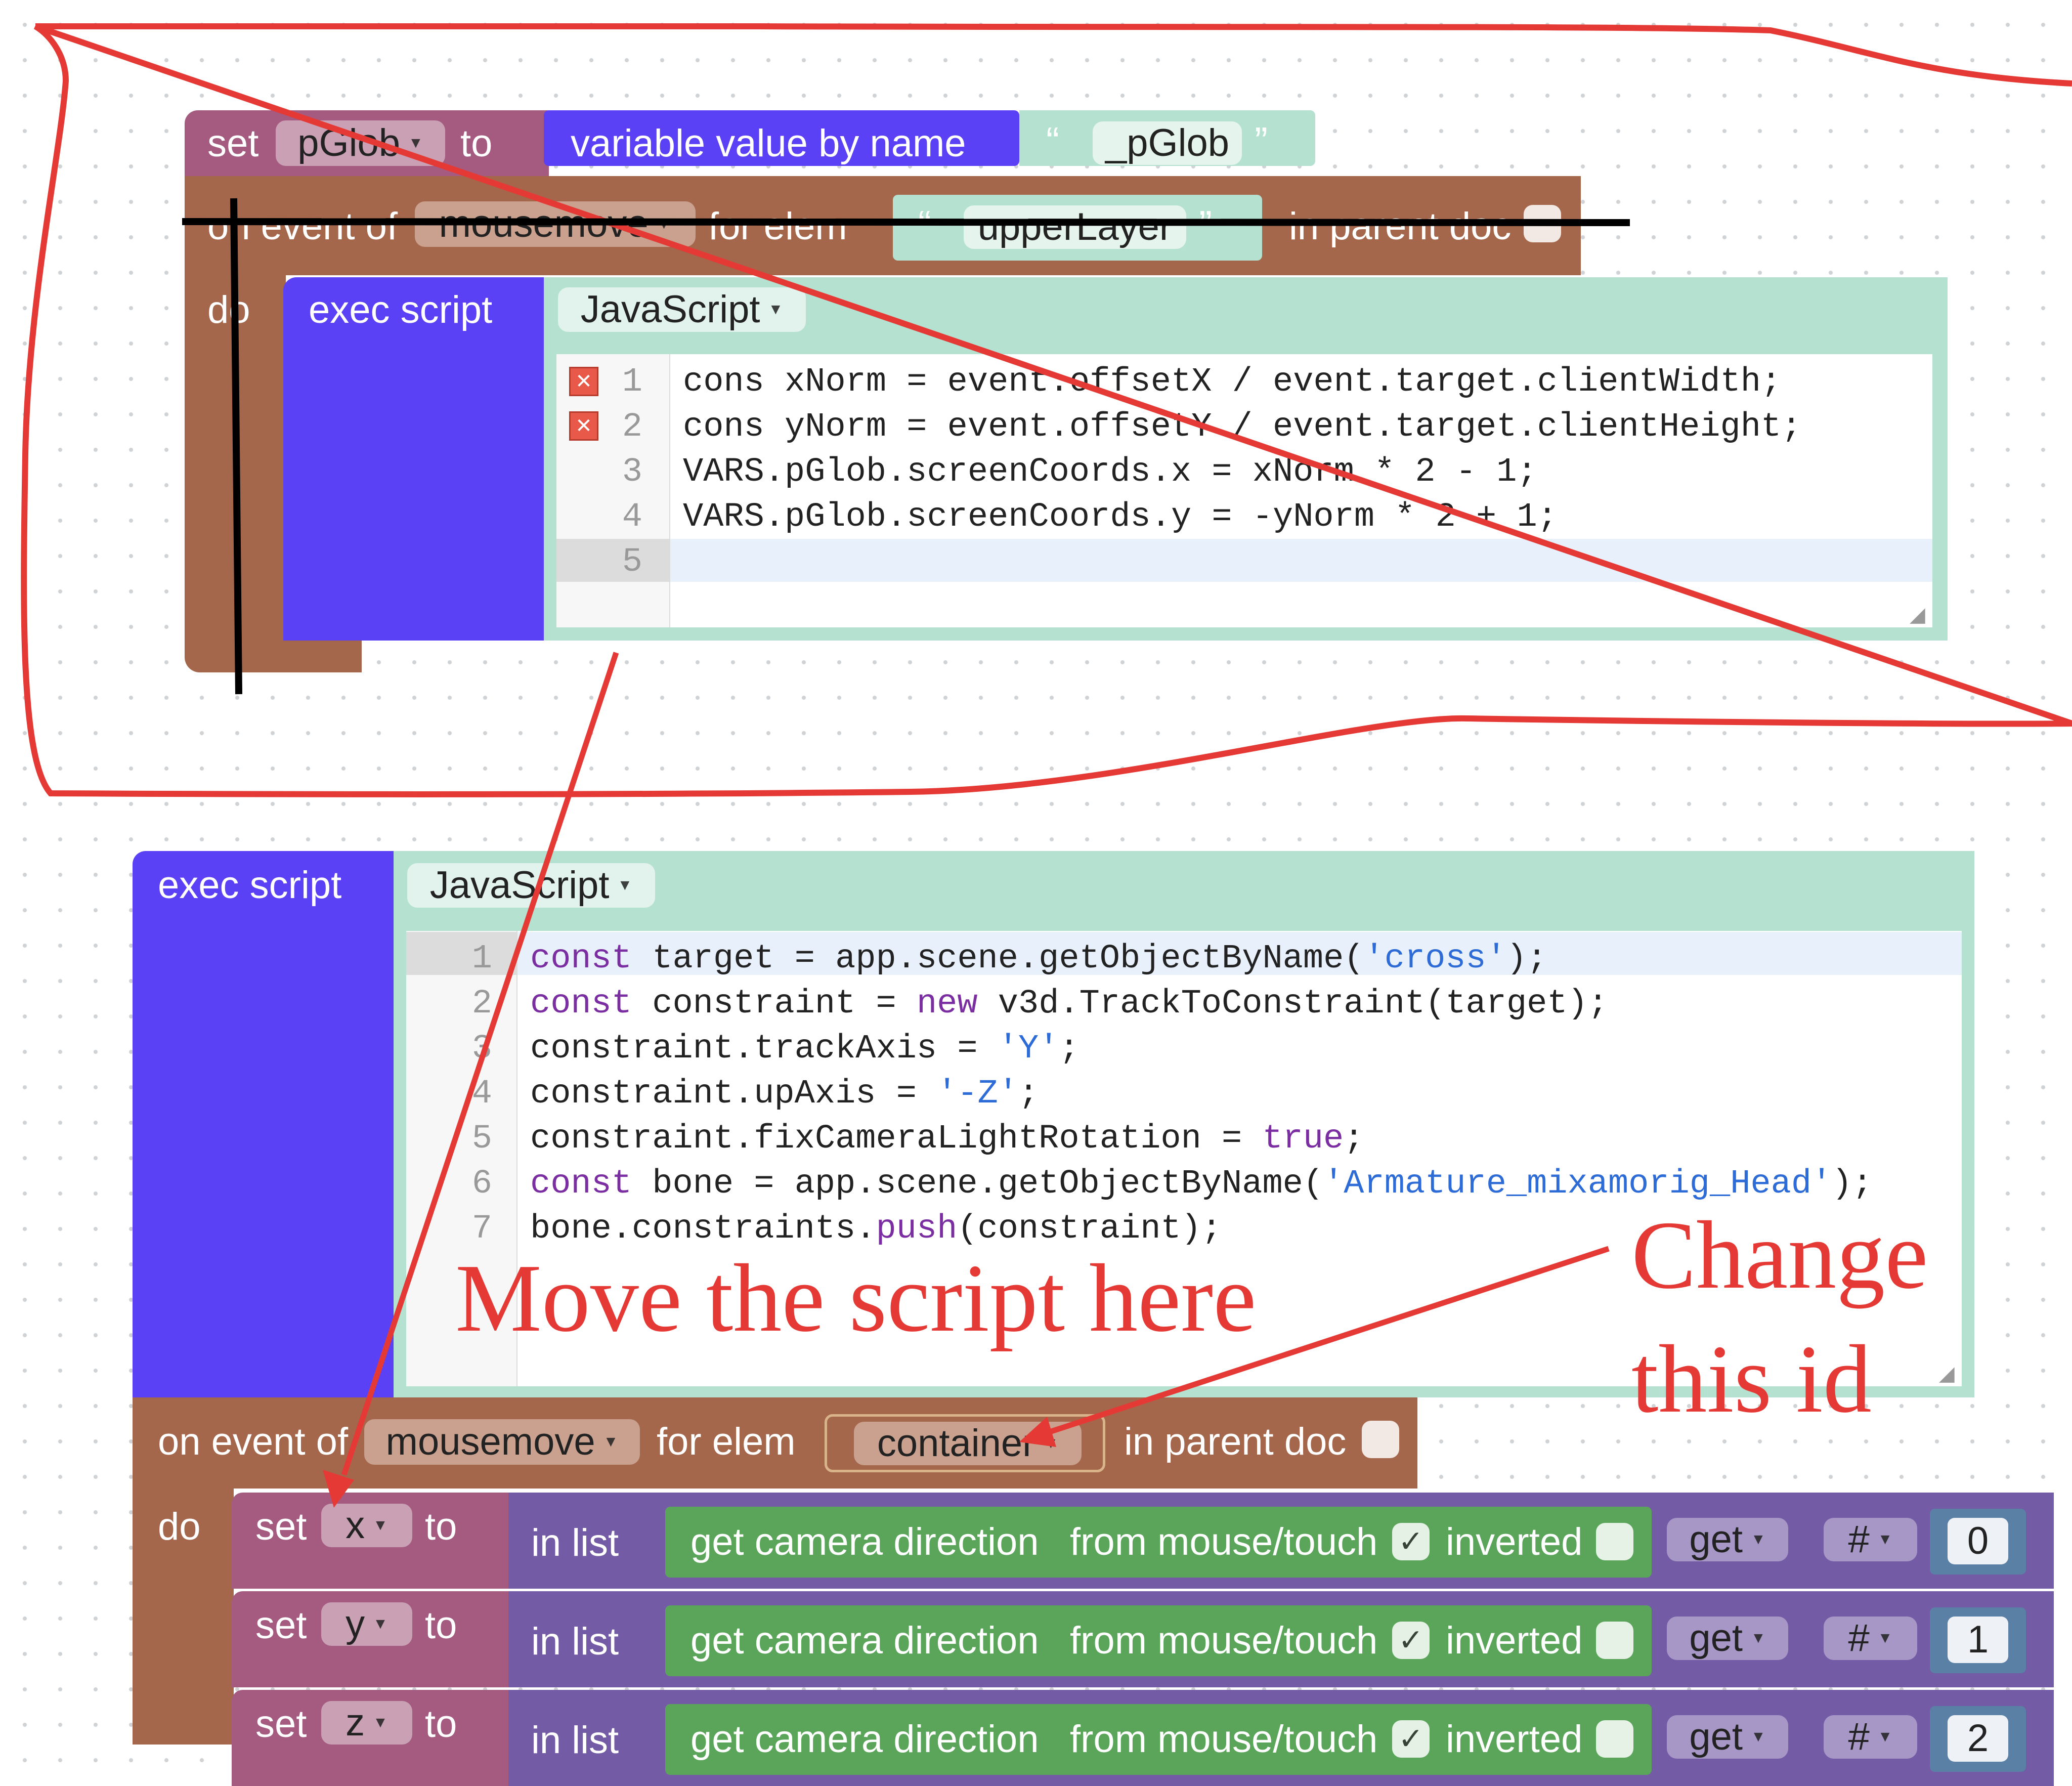 The height and width of the screenshot is (1786, 2072). I want to click on index-number-text: 0, so click(1978, 1540).